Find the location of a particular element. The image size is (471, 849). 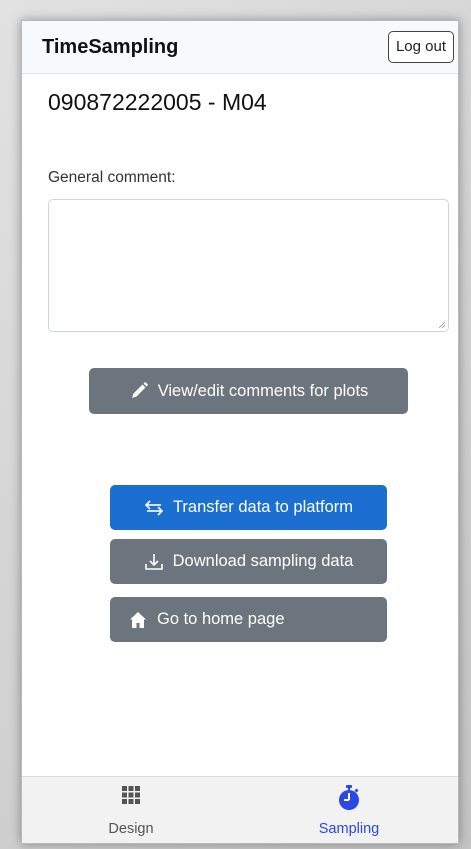

resize-grip-icon is located at coordinates (441, 324).